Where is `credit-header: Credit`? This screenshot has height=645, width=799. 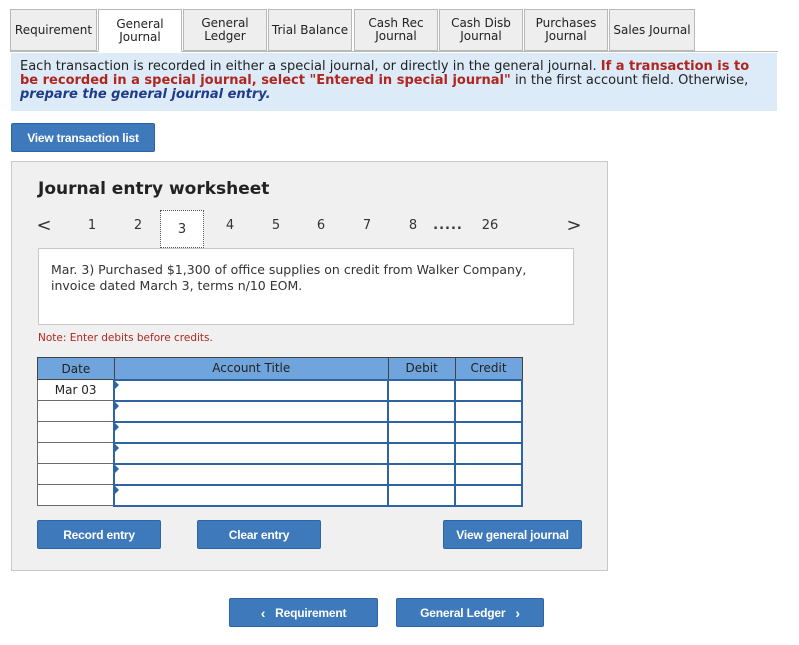 credit-header: Credit is located at coordinates (488, 368).